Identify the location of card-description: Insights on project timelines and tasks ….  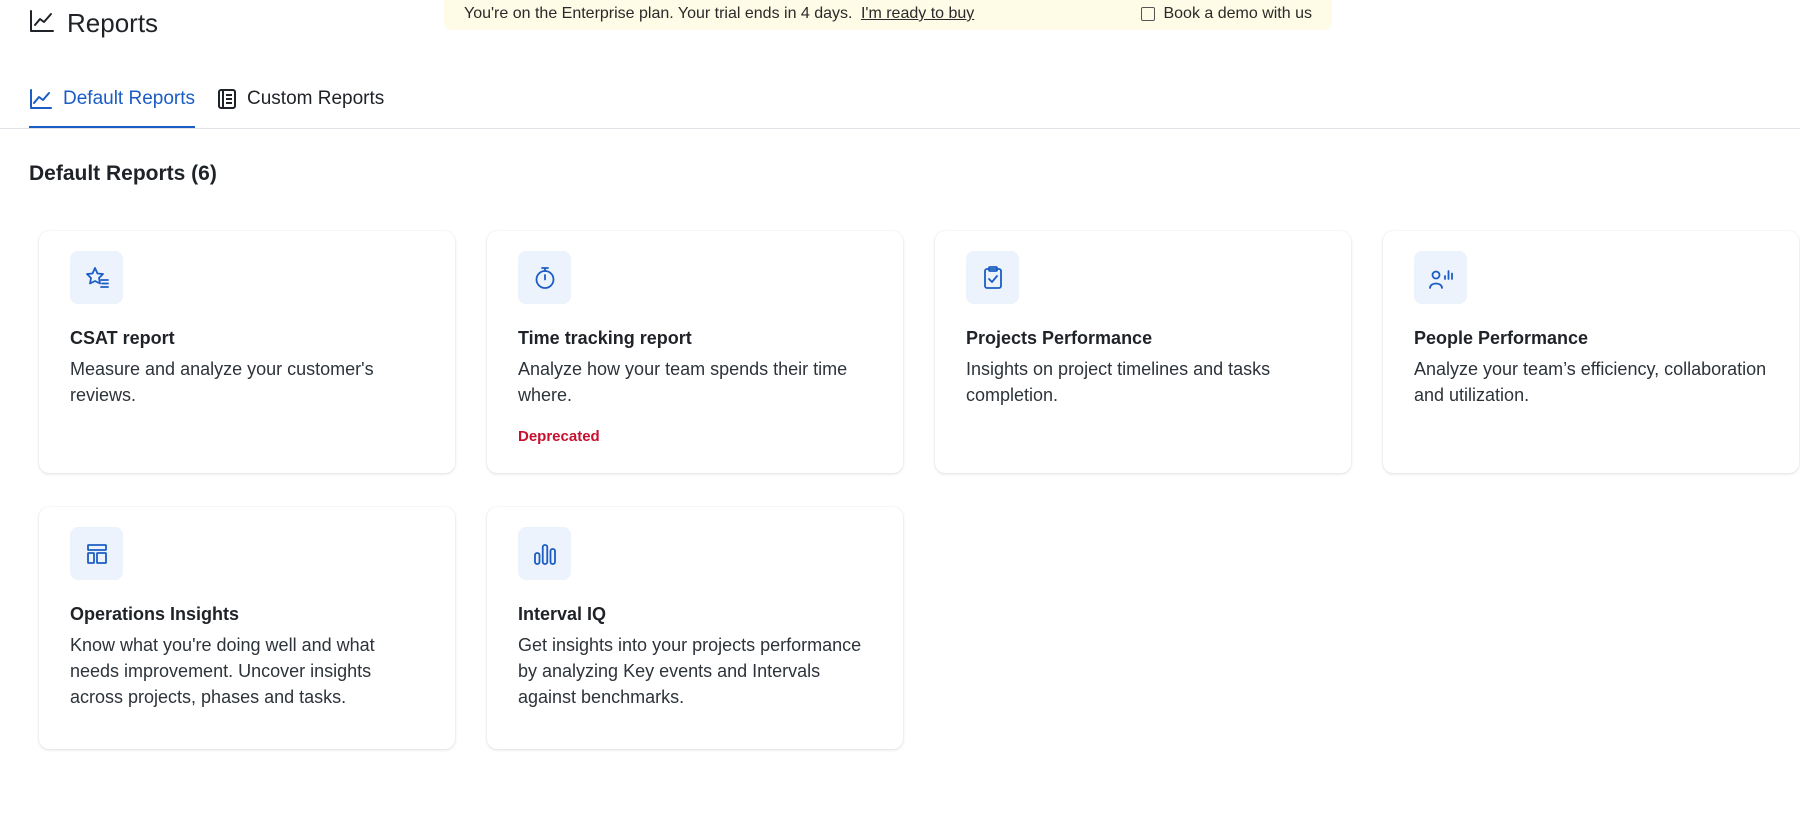
(1118, 382).